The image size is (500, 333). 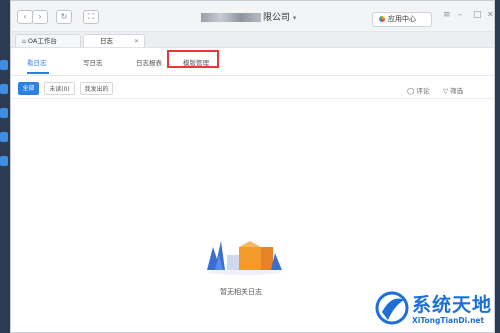 I want to click on refresh-button: ↻, so click(x=64, y=17).